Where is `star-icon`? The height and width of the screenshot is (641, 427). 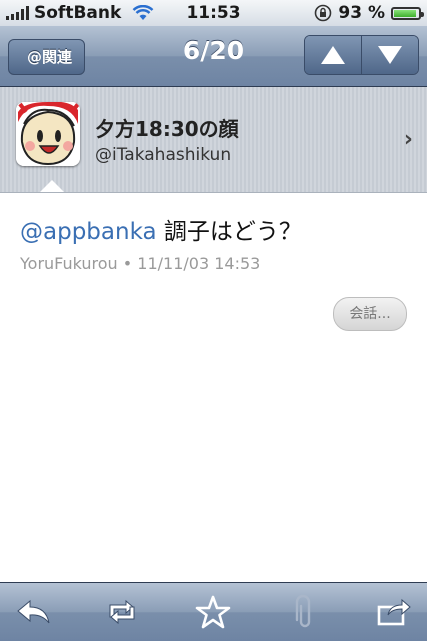 star-icon is located at coordinates (213, 612).